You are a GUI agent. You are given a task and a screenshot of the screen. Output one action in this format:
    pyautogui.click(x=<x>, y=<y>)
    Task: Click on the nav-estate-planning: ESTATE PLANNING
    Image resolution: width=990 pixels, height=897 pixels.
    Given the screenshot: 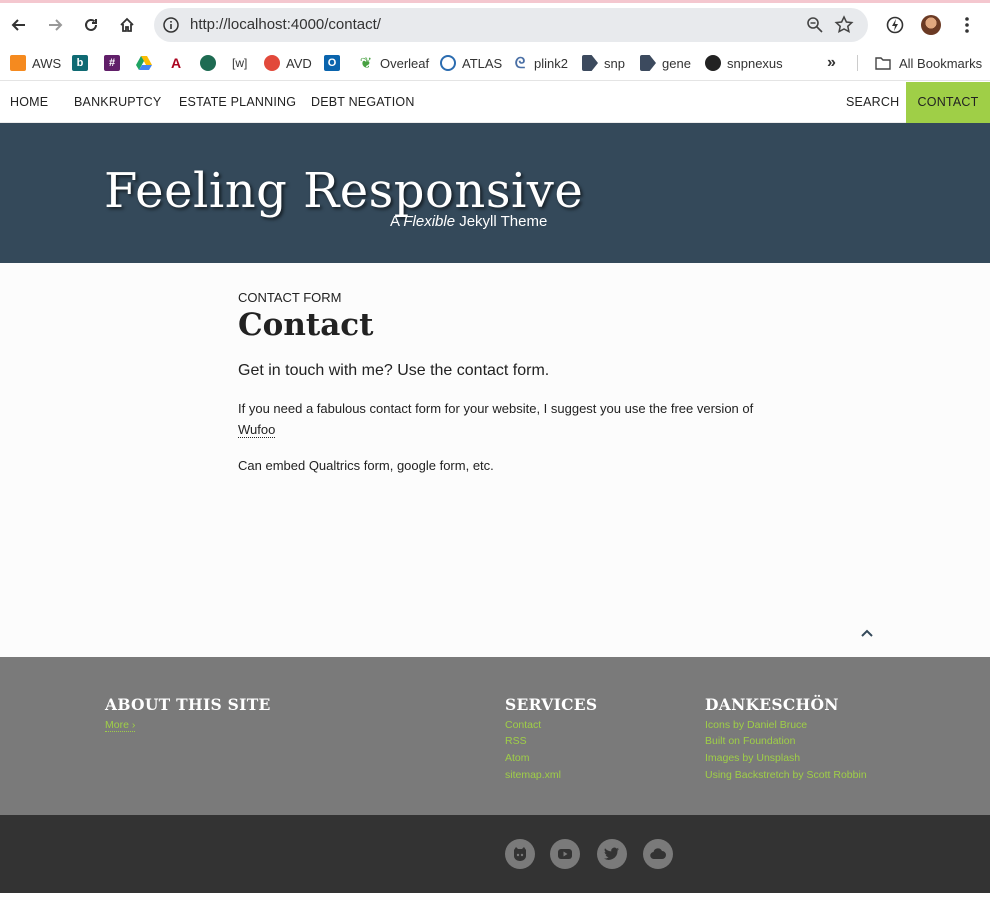 What is the action you would take?
    pyautogui.click(x=237, y=102)
    